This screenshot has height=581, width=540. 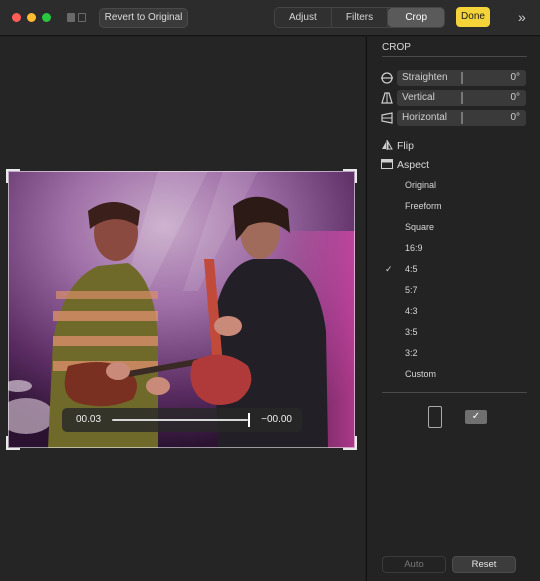 I want to click on tab-adjust: Adjust, so click(x=303, y=17).